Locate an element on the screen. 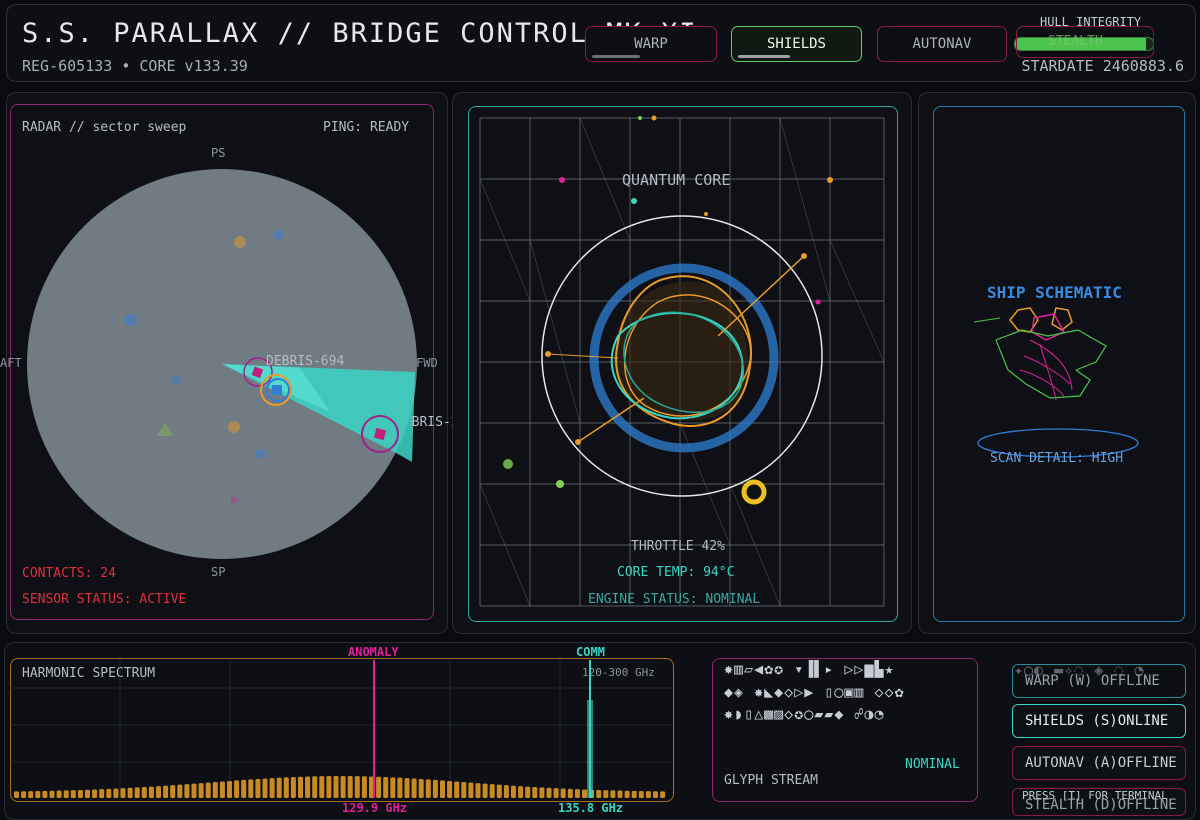 The width and height of the screenshot is (1200, 820). warp-toggle-label: WARP (W) OFFLINE is located at coordinates (1092, 681).